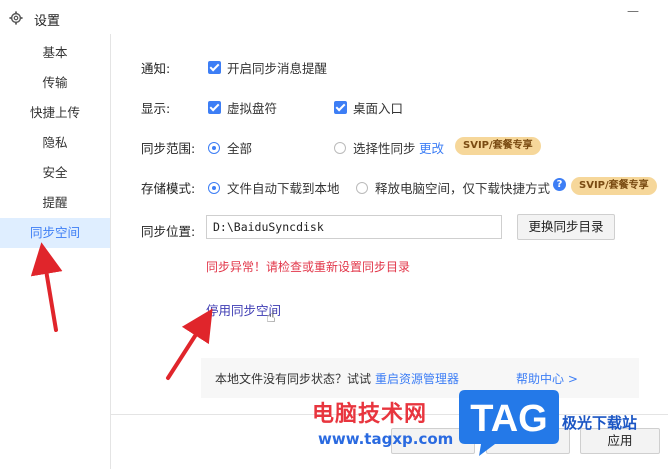  What do you see at coordinates (566, 227) in the screenshot?
I see `change-sync-dir-button: 更换同步目录` at bounding box center [566, 227].